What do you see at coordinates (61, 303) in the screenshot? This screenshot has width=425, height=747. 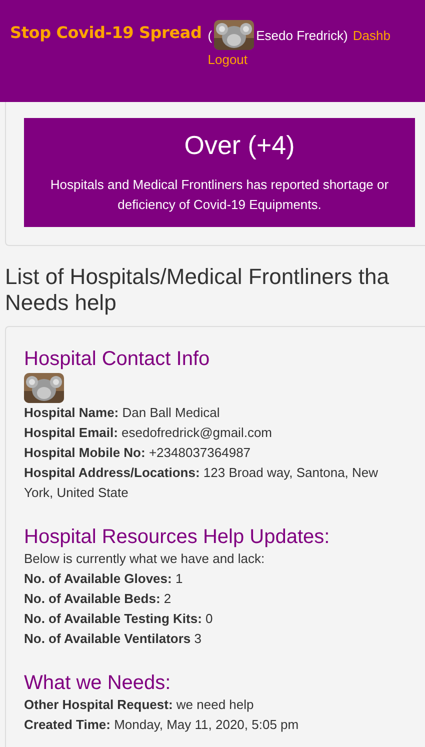 I see `list-heading: Needs help` at bounding box center [61, 303].